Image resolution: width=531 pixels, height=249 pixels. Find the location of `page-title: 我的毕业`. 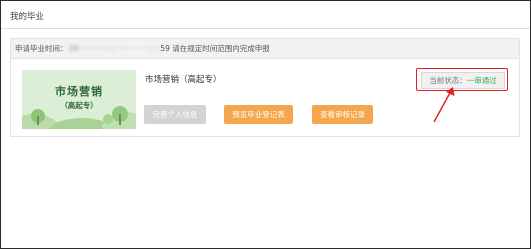

page-title: 我的毕业 is located at coordinates (27, 17).